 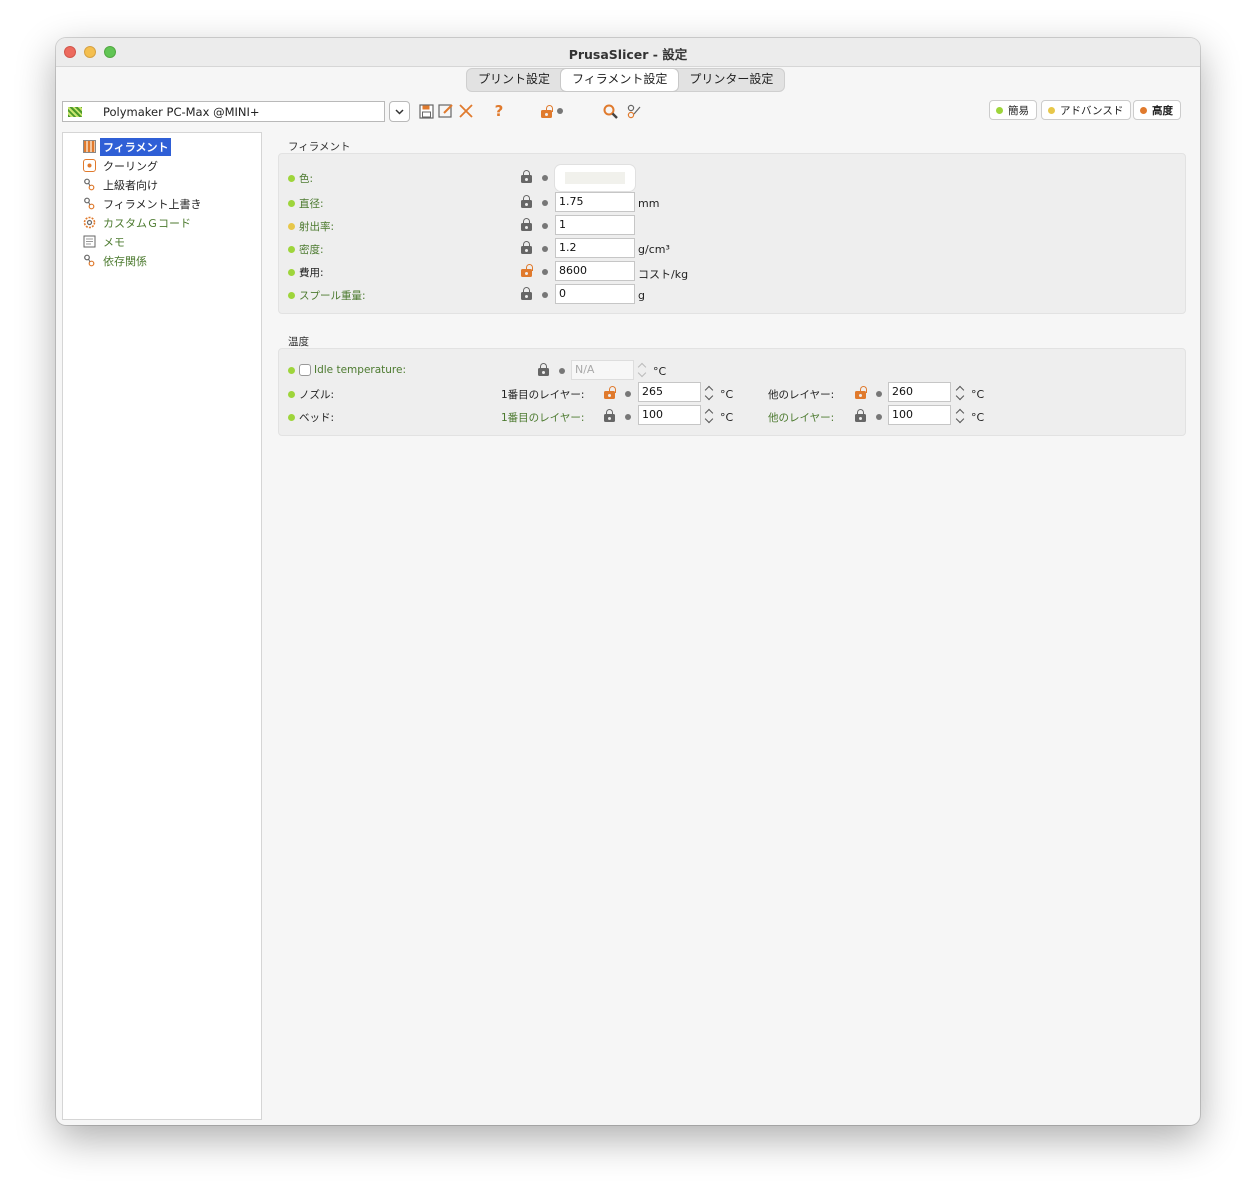 What do you see at coordinates (89, 241) in the screenshot?
I see `note-icon` at bounding box center [89, 241].